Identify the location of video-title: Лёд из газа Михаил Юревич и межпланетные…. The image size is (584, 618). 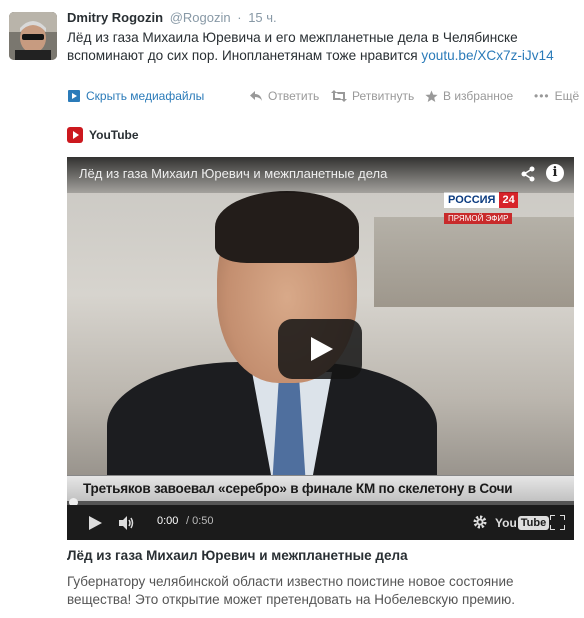
(233, 173).